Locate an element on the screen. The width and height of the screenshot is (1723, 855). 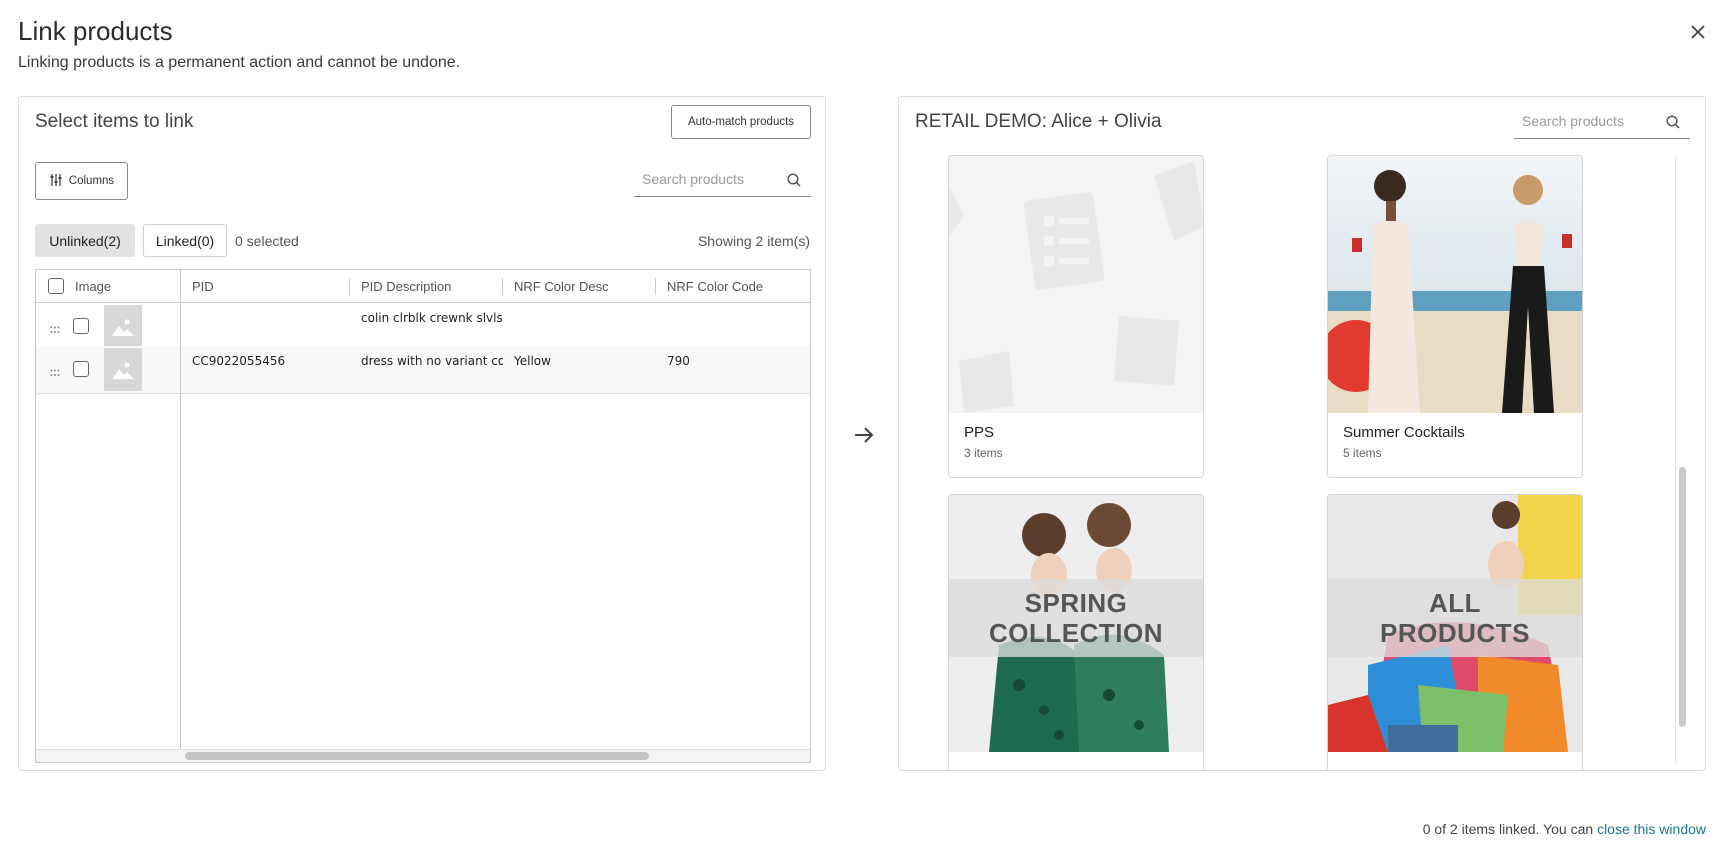
collection-card: ALL PRODUCTS is located at coordinates (1455, 632).